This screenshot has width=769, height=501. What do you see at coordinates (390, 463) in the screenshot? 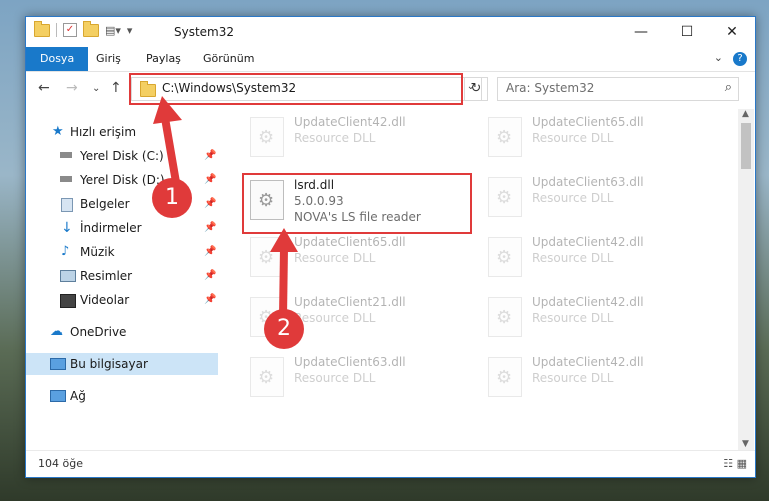
I see `status-bar: 104 öğe ☷ ▦` at bounding box center [390, 463].